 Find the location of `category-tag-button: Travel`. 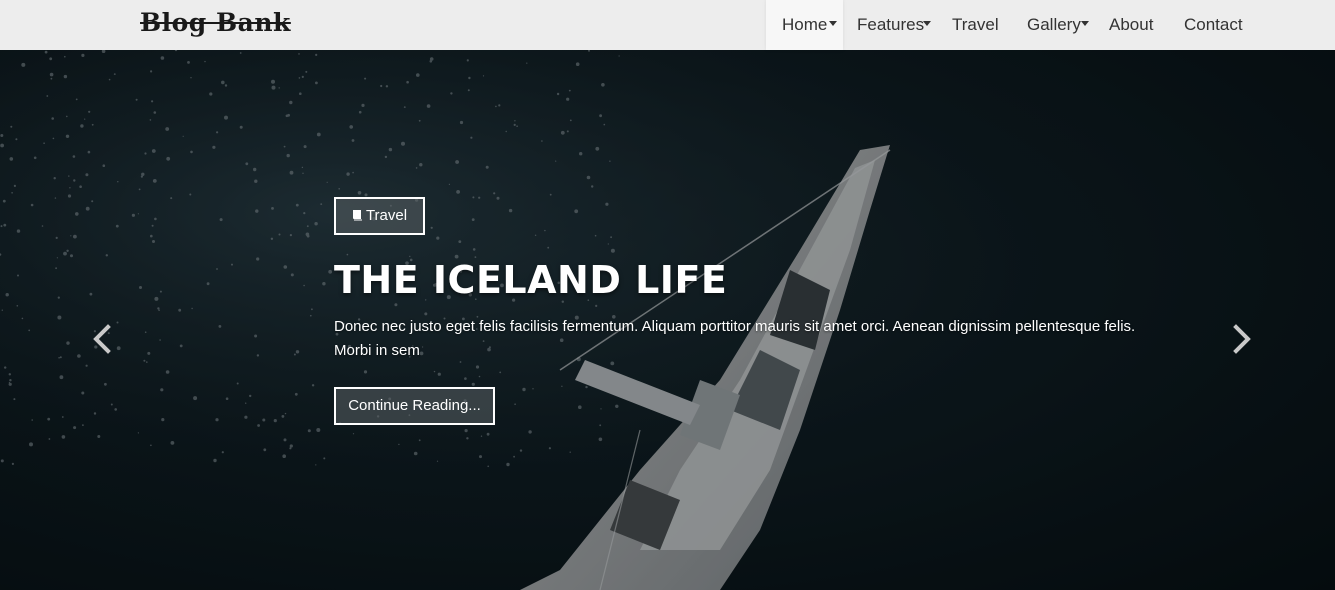

category-tag-button: Travel is located at coordinates (379, 216).